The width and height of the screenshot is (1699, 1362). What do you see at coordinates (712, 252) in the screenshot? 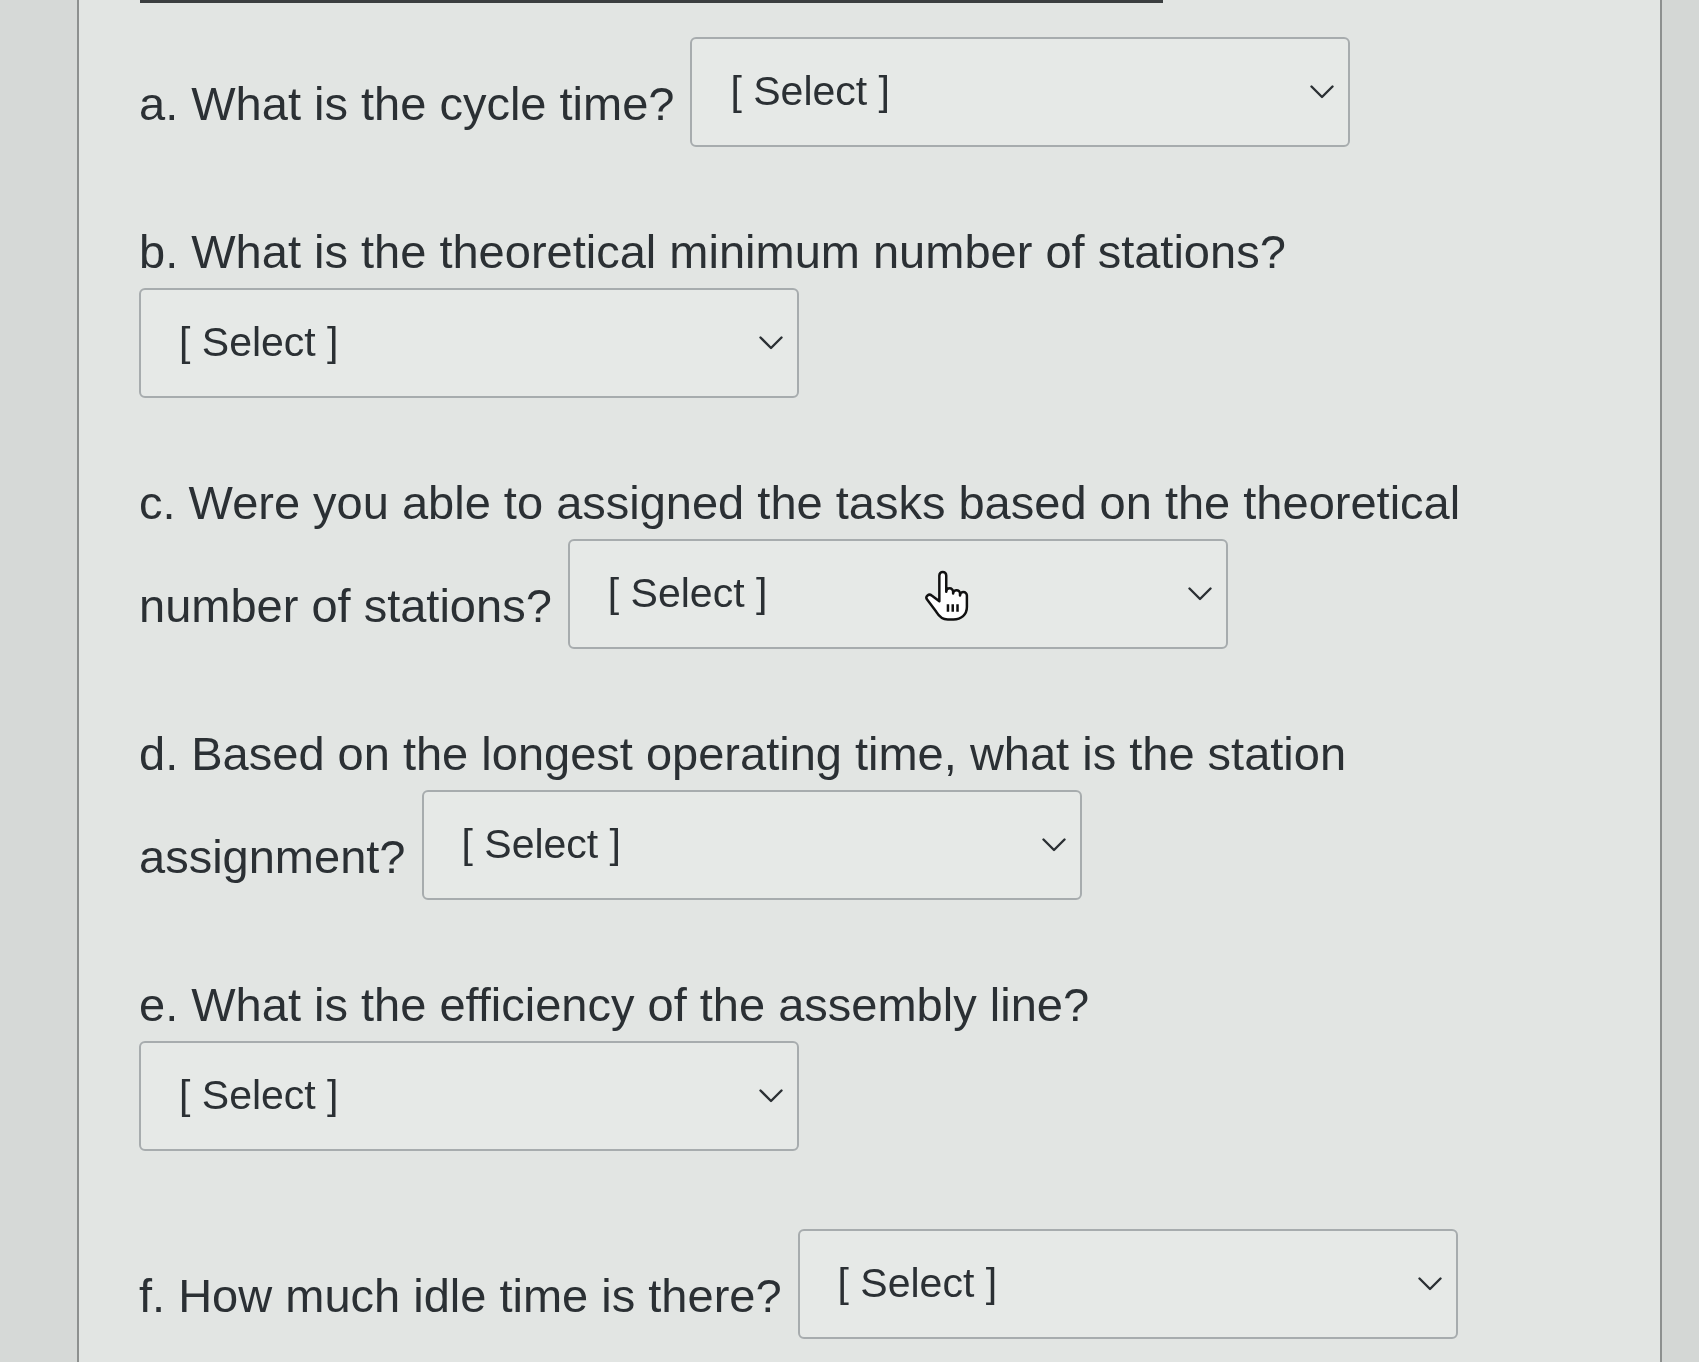
I see `question-text: b. What is the theoretical minimum number of stations?` at bounding box center [712, 252].